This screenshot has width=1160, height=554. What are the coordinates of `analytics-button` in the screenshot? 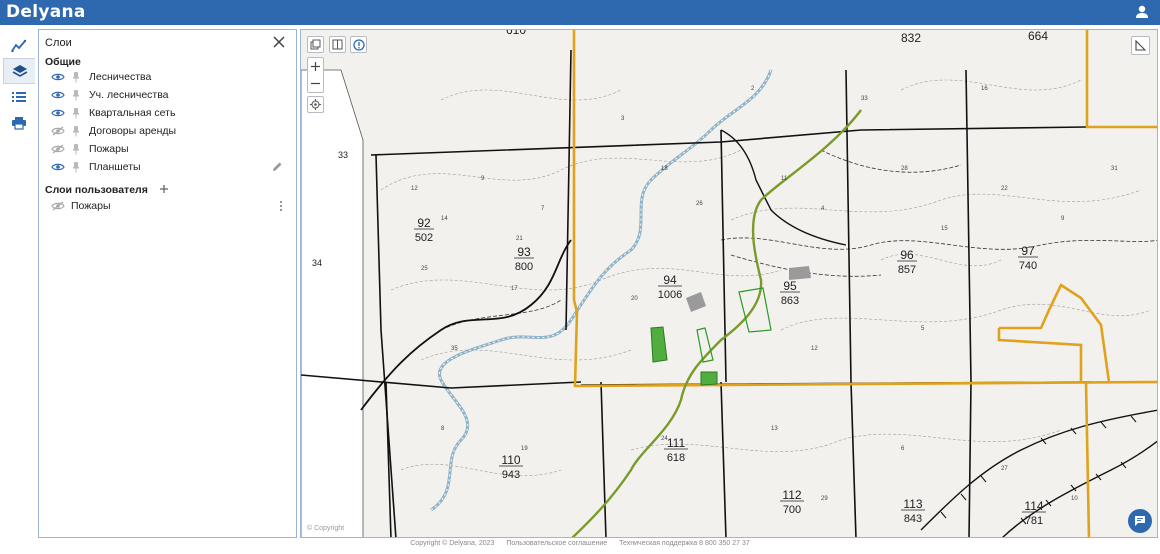 It's located at (19, 46).